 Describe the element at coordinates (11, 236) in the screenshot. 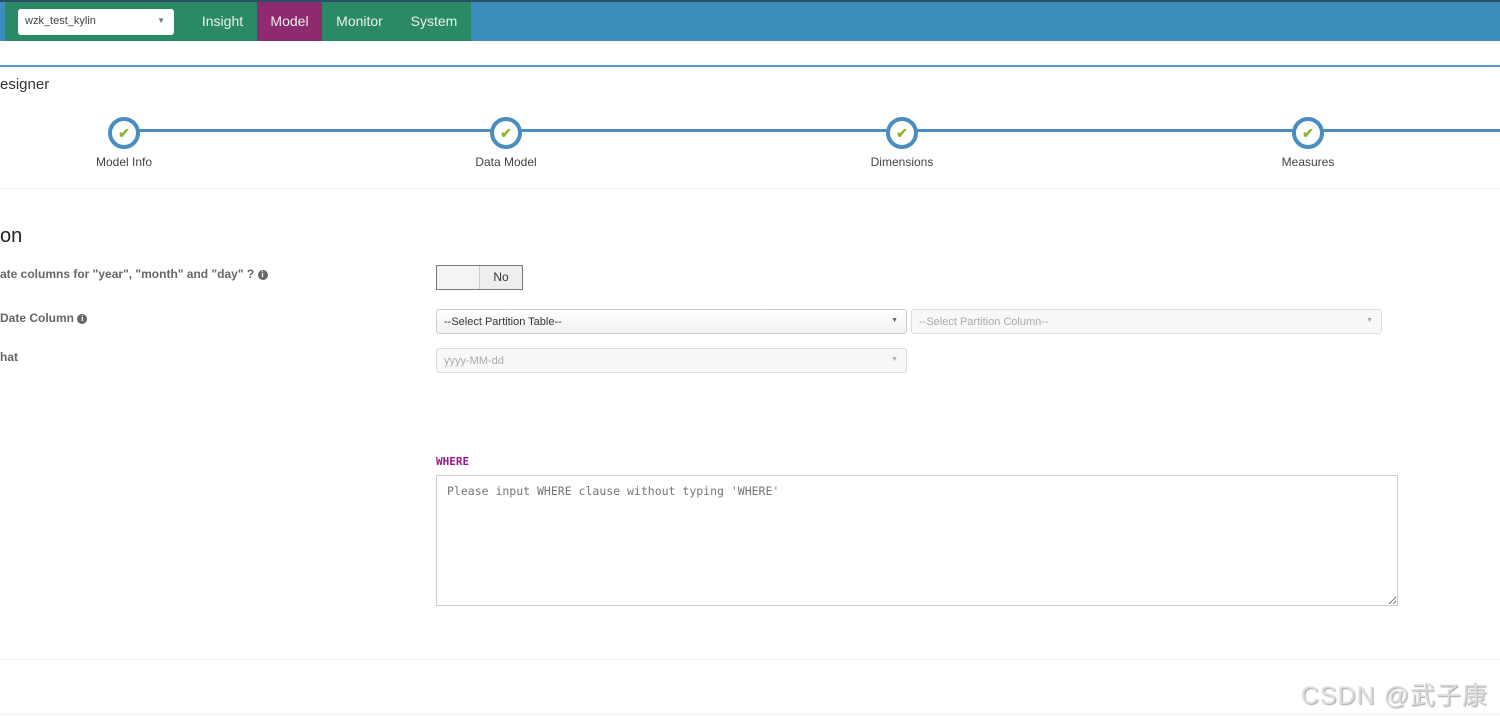

I see `section-title: on` at that location.